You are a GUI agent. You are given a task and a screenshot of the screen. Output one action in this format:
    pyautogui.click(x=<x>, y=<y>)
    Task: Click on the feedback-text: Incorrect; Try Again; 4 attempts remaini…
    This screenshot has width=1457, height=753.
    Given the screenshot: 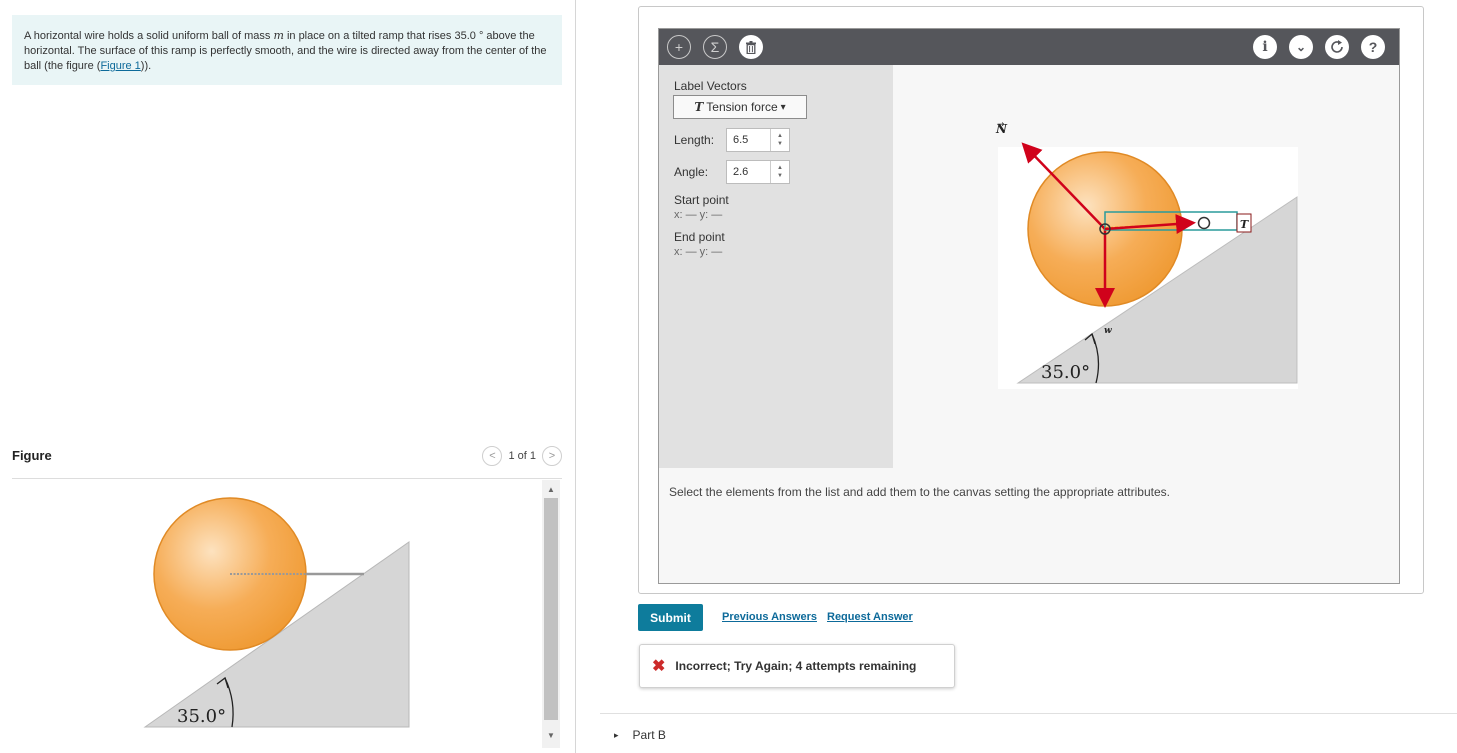 What is the action you would take?
    pyautogui.click(x=796, y=666)
    